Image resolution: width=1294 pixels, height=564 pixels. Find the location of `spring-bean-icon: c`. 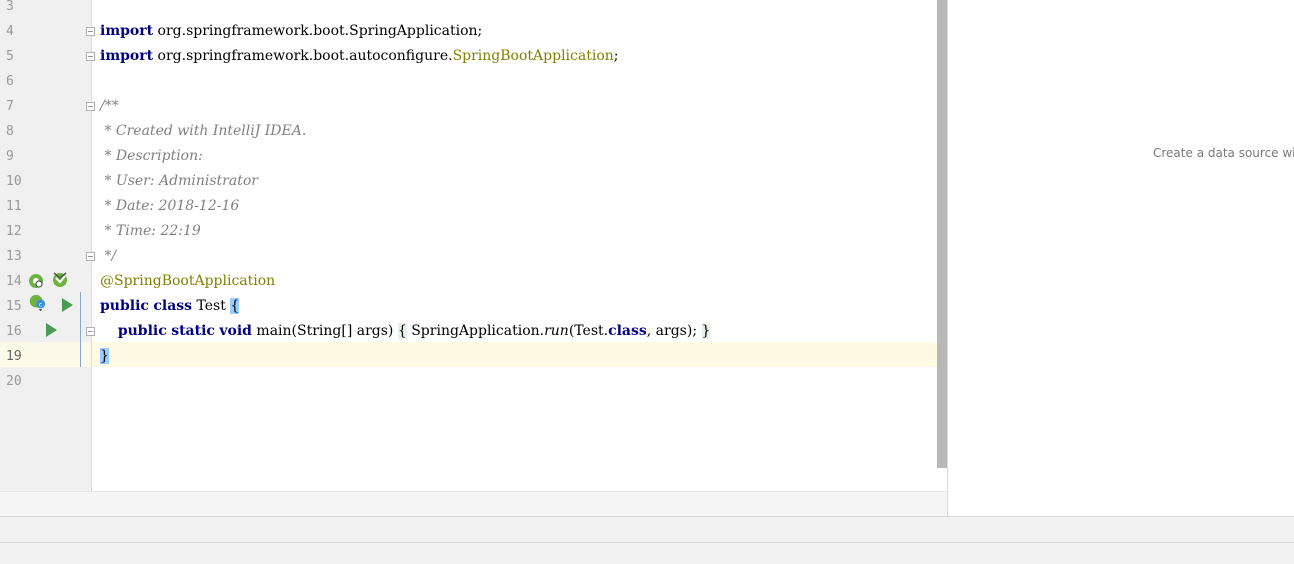

spring-bean-icon: c is located at coordinates (37, 303).